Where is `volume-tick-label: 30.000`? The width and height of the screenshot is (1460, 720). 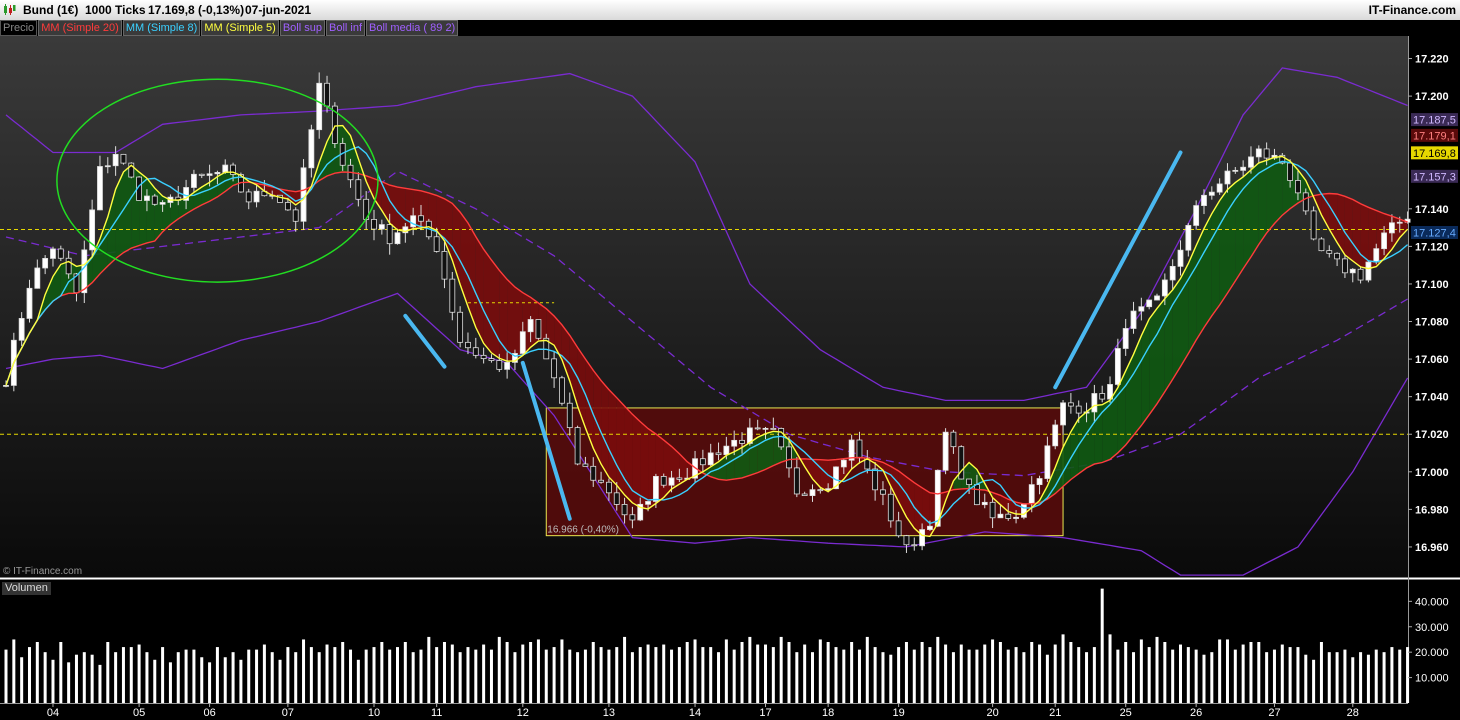 volume-tick-label: 30.000 is located at coordinates (1432, 628).